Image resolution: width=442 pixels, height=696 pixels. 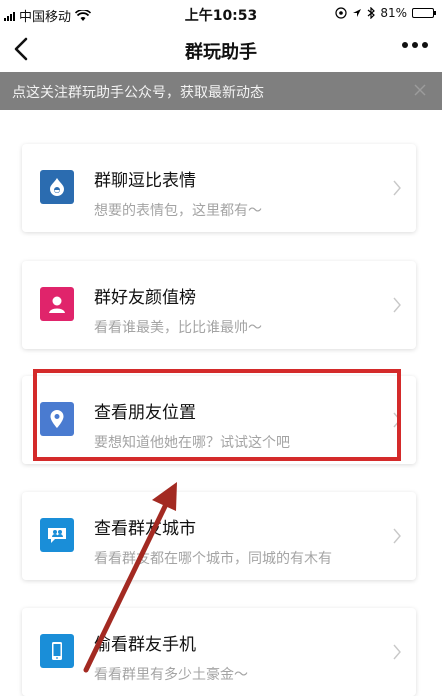 I want to click on notice-bar: 点这关注群玩助手公众号，获取最新动态, so click(x=221, y=91).